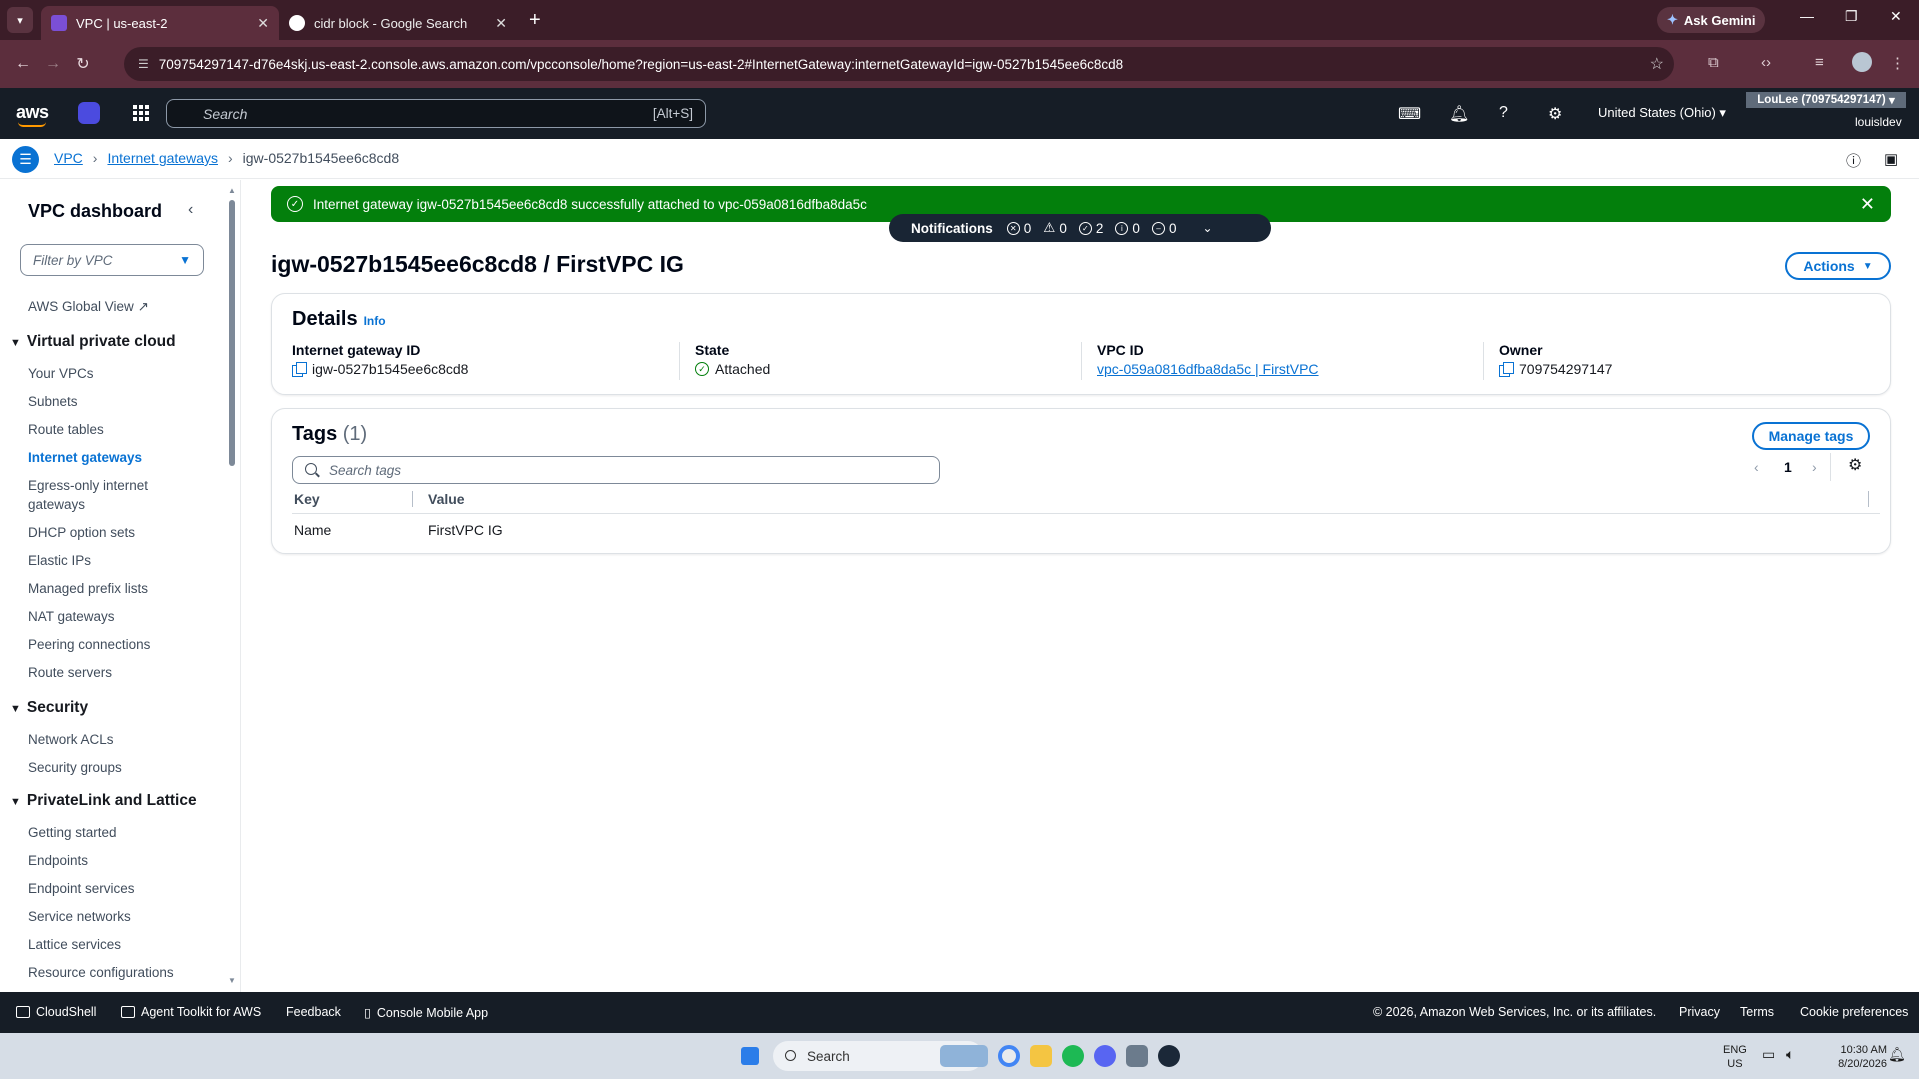 The width and height of the screenshot is (1919, 1079). I want to click on region-selector: United States (Ohio) ▾, so click(1662, 113).